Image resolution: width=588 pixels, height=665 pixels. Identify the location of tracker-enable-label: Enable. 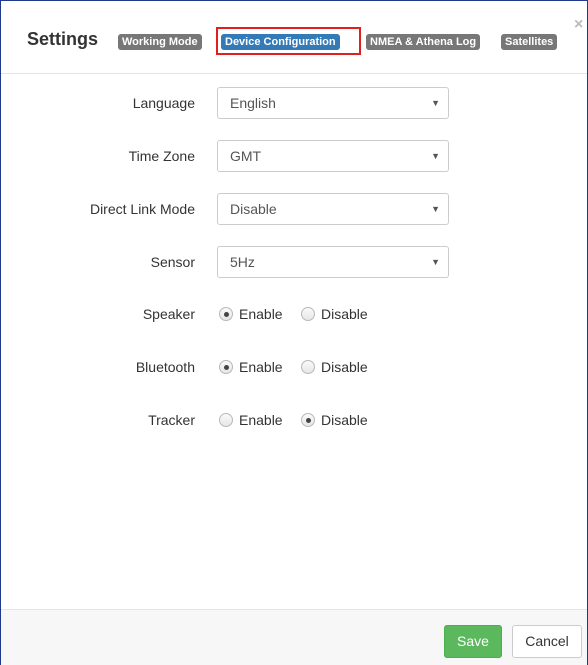
(261, 420).